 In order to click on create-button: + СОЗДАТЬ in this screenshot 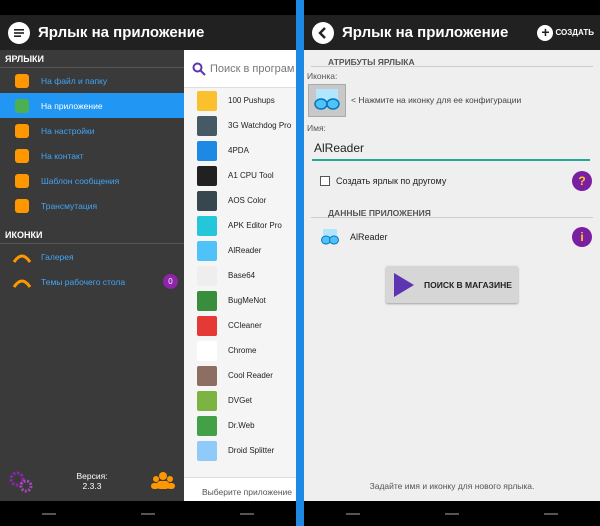, I will do `click(565, 32)`.